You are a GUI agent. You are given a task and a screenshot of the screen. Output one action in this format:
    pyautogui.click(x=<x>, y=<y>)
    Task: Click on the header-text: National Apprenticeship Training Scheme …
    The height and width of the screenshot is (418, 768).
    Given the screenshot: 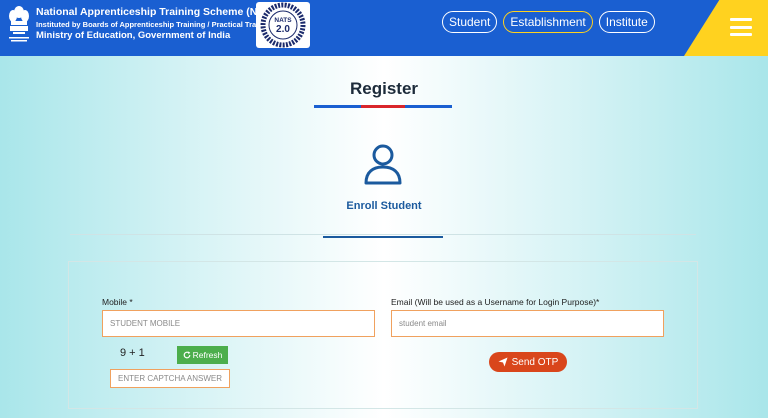 What is the action you would take?
    pyautogui.click(x=158, y=24)
    